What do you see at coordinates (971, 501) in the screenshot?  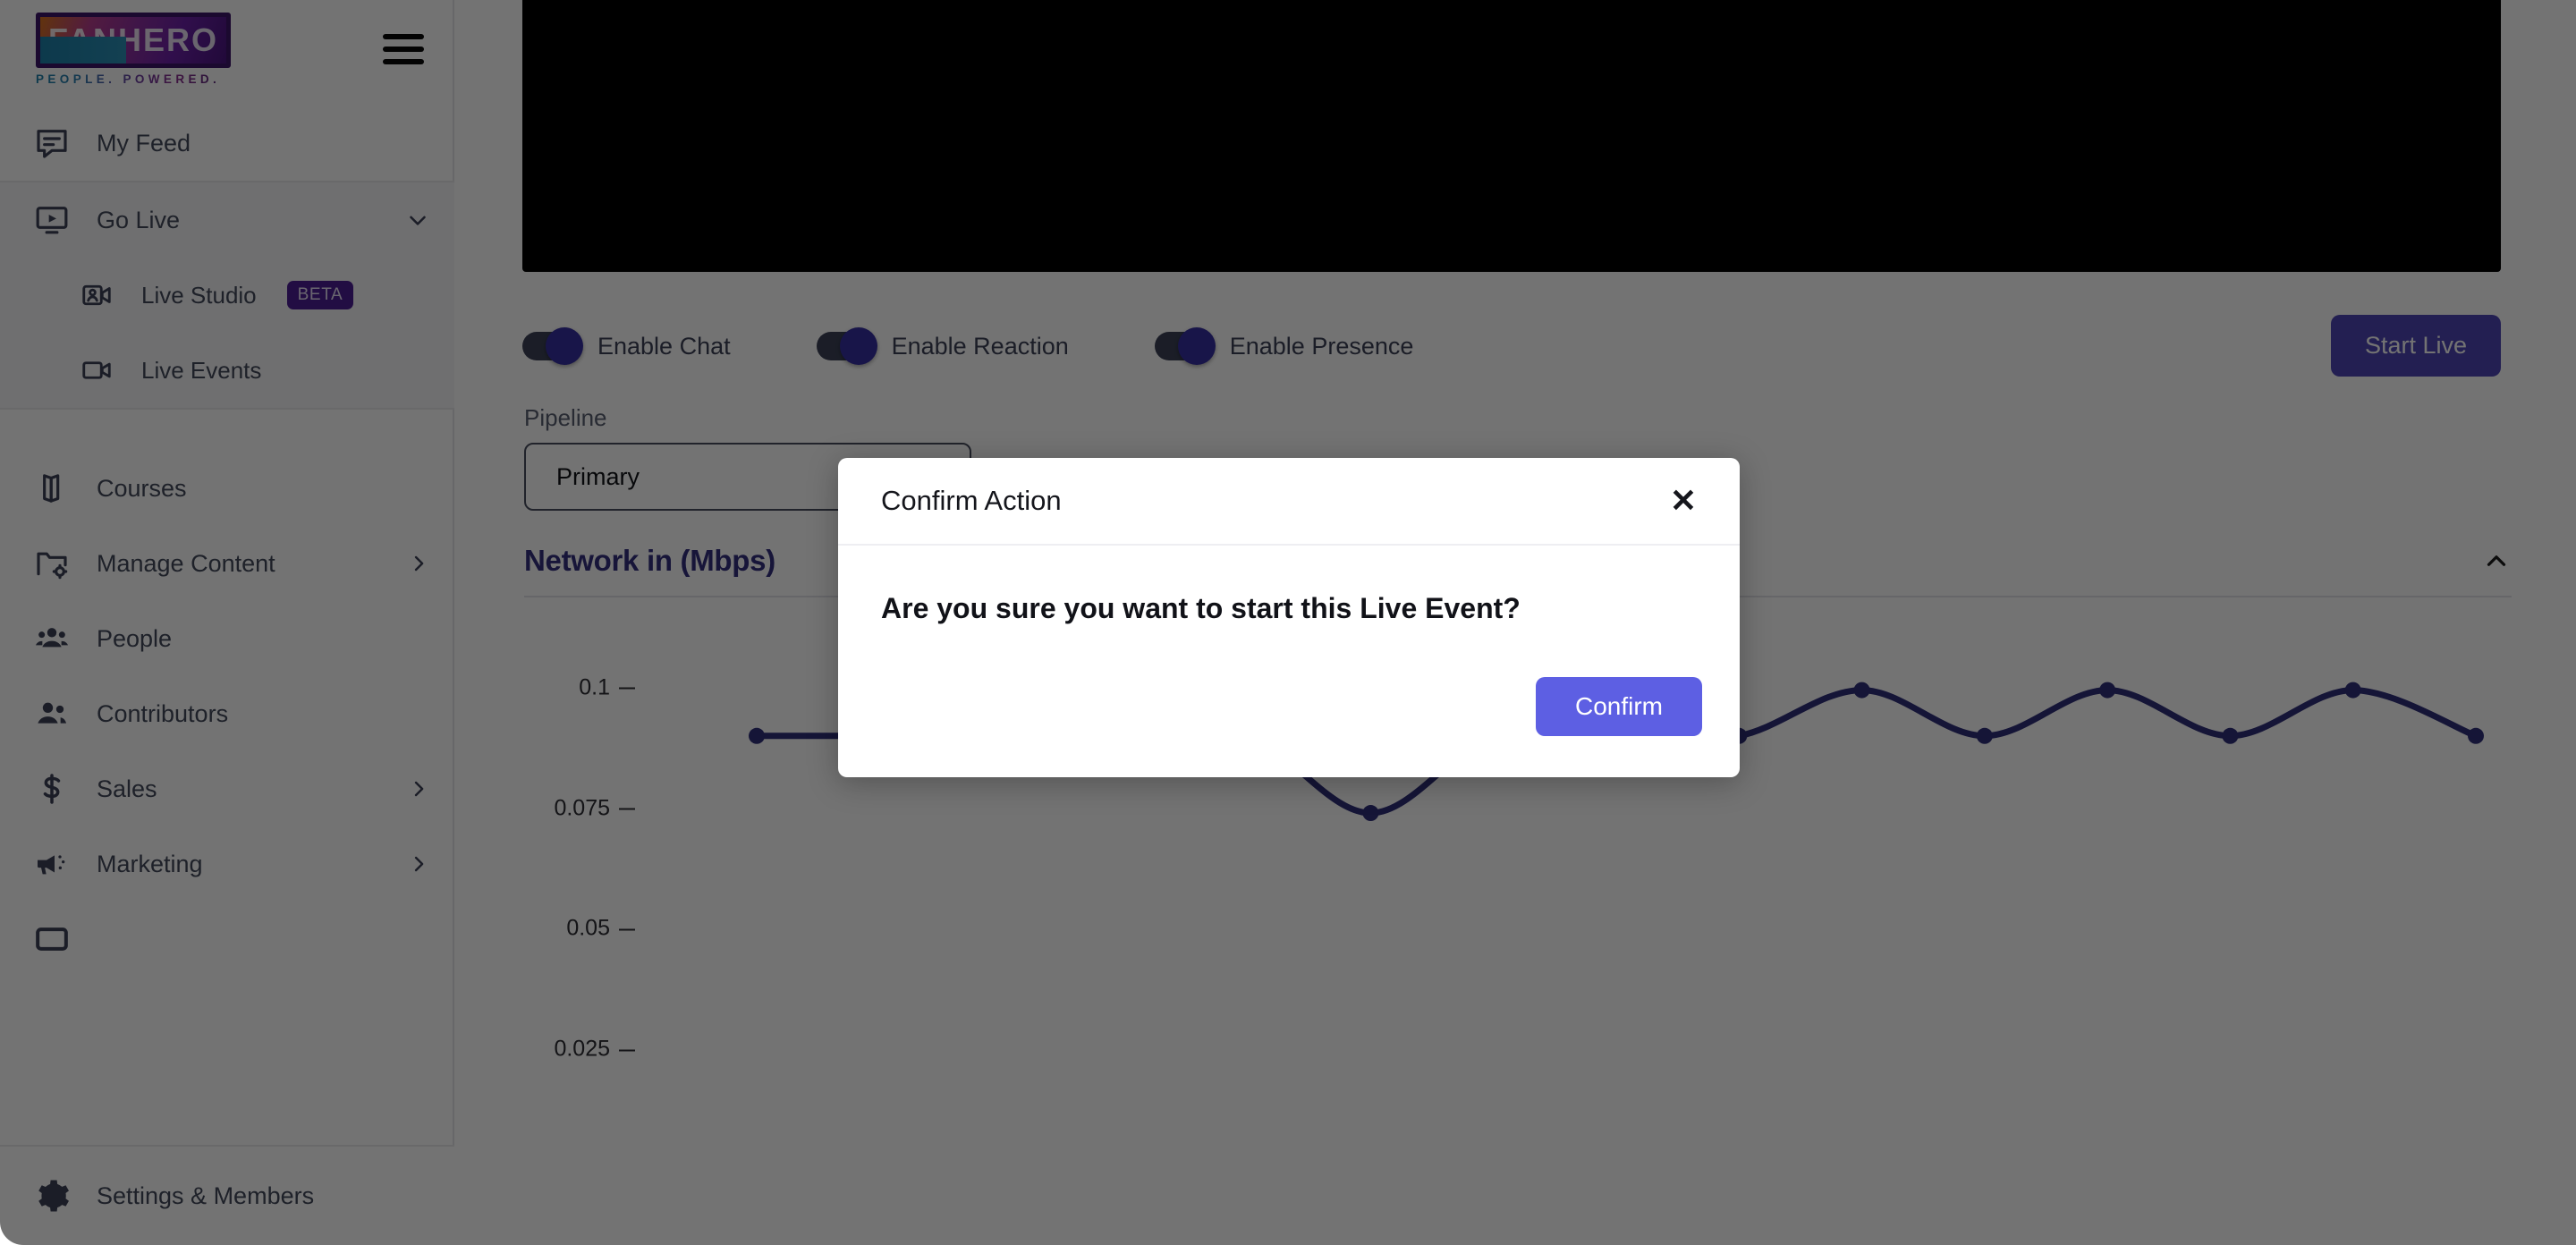 I see `modal-title: Confirm Action` at bounding box center [971, 501].